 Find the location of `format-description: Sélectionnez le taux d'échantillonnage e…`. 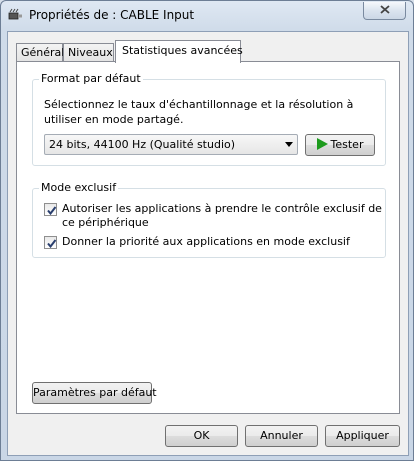

format-description: Sélectionnez le taux d'échantillonnage e… is located at coordinates (199, 112).